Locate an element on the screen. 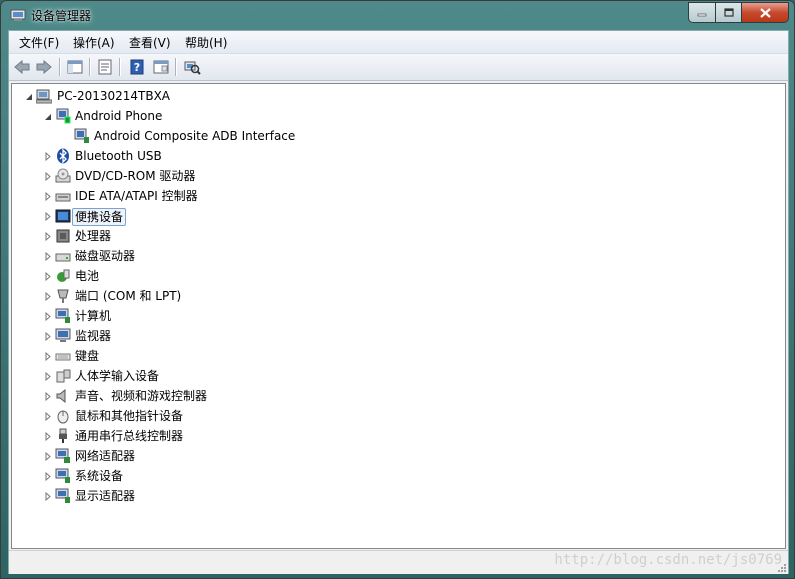 The width and height of the screenshot is (795, 579). tree-item: 端口 (COM 和 LPT) is located at coordinates (397, 296).